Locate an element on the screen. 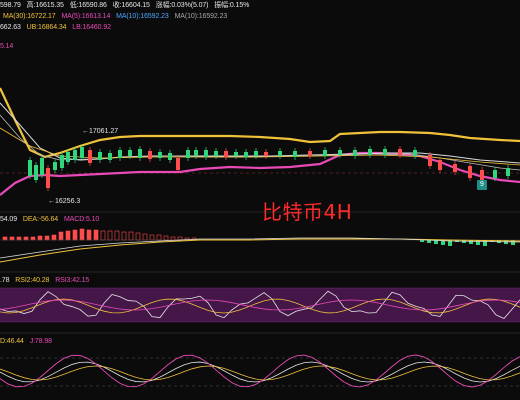 This screenshot has height=400, width=520. rsi-header: .78 RSI2:40.28 RSI3:42.15 is located at coordinates (46, 280).